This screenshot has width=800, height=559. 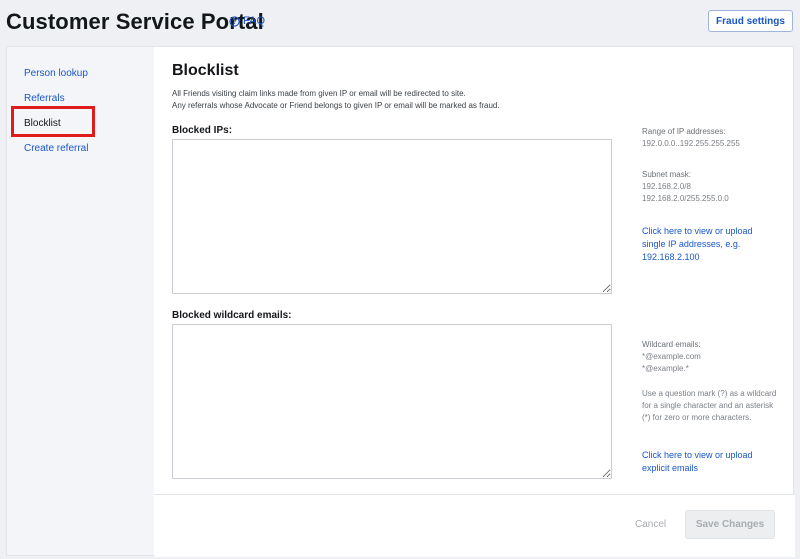 I want to click on wildcard-emails-label: Wildcard emails:, so click(x=671, y=344).